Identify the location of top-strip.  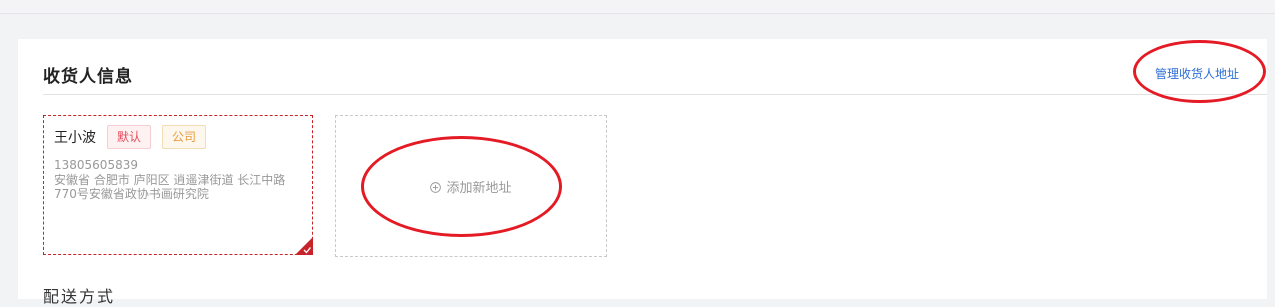
(637, 7).